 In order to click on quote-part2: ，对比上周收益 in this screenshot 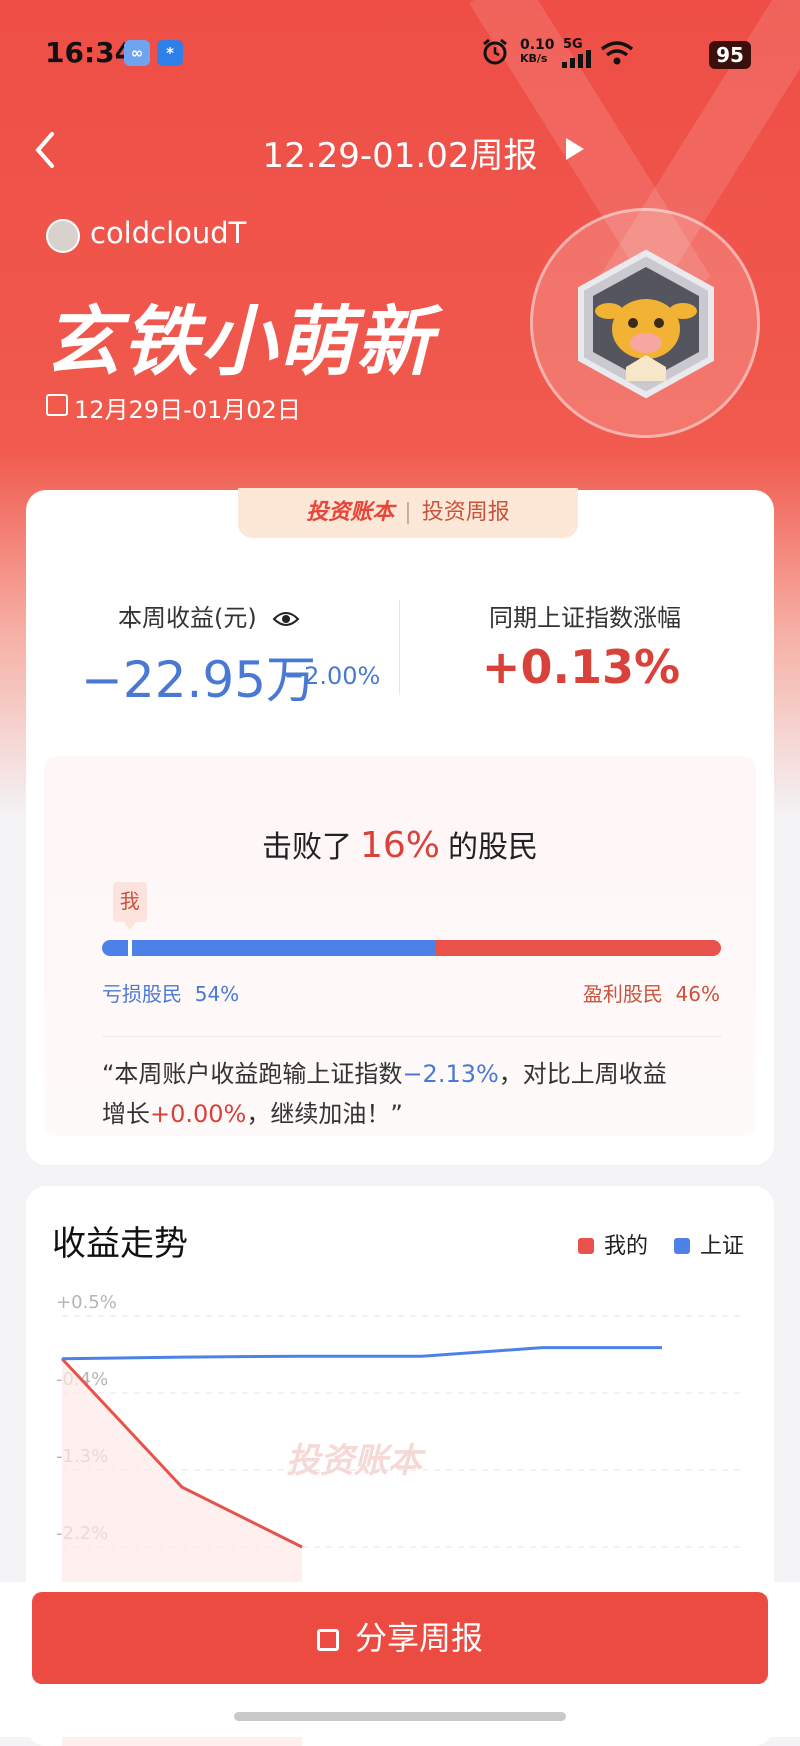, I will do `click(583, 1074)`.